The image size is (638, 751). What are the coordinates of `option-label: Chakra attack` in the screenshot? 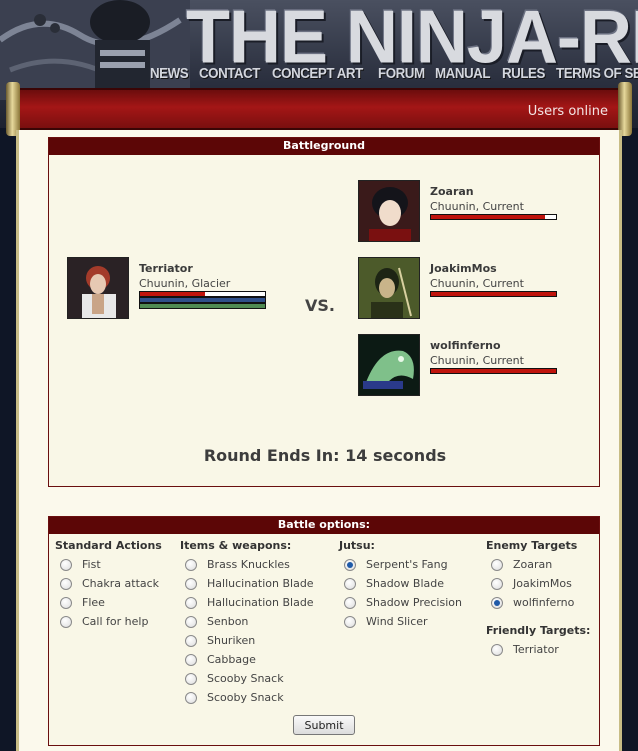 It's located at (121, 583).